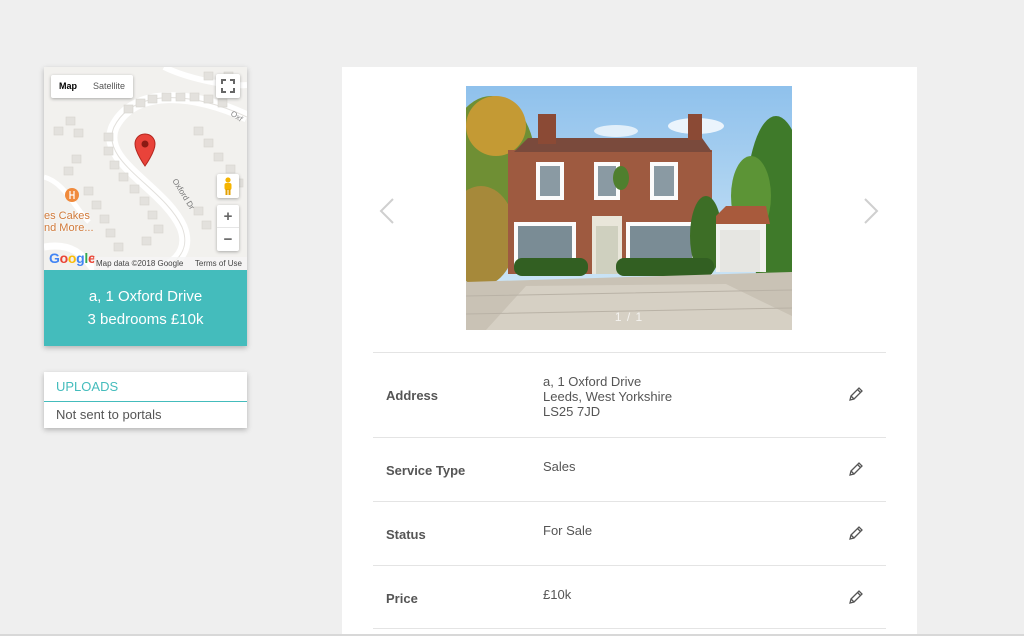  What do you see at coordinates (412, 395) in the screenshot?
I see `field-label: Address` at bounding box center [412, 395].